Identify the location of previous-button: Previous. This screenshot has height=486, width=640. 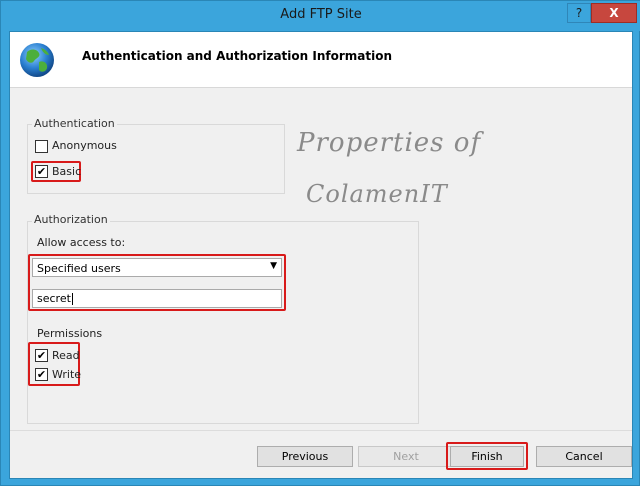
(305, 456).